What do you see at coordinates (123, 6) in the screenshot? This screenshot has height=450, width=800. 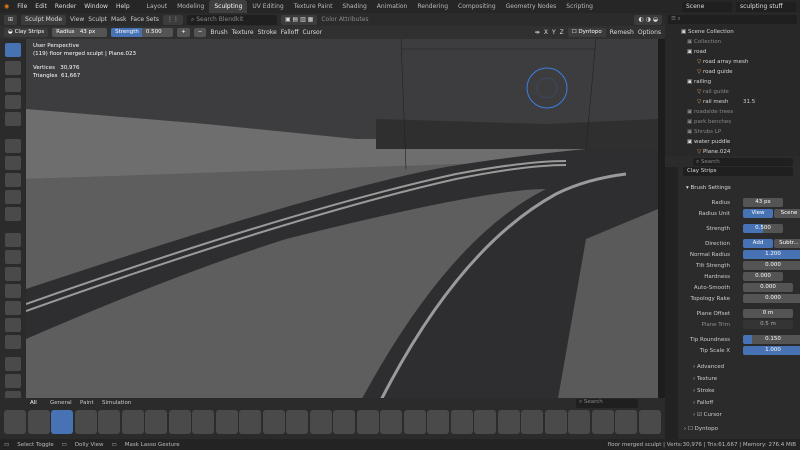 I see `menu-help: Help` at bounding box center [123, 6].